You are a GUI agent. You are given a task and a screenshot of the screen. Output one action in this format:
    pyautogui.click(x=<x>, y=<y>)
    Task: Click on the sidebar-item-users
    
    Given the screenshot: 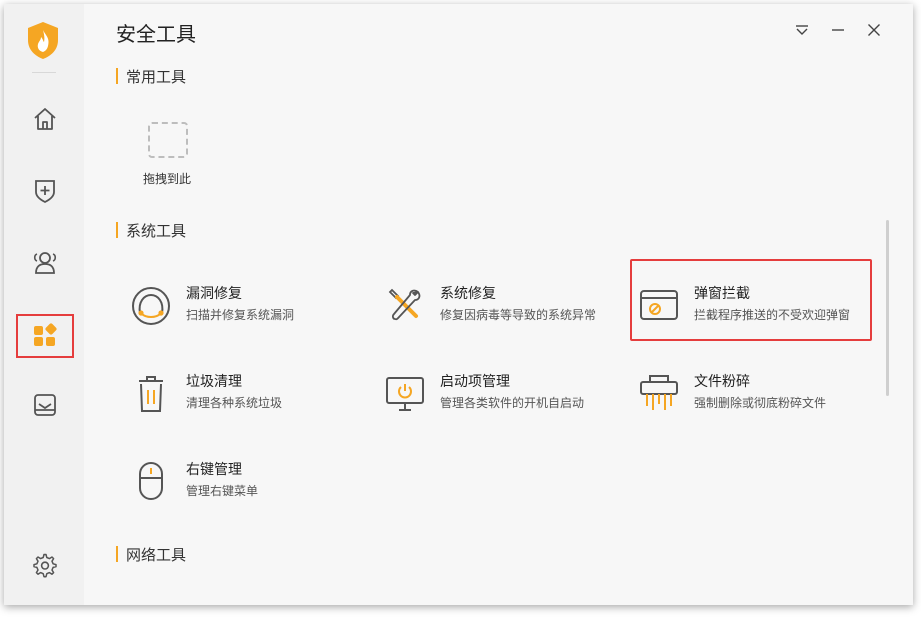 What is the action you would take?
    pyautogui.click(x=45, y=262)
    